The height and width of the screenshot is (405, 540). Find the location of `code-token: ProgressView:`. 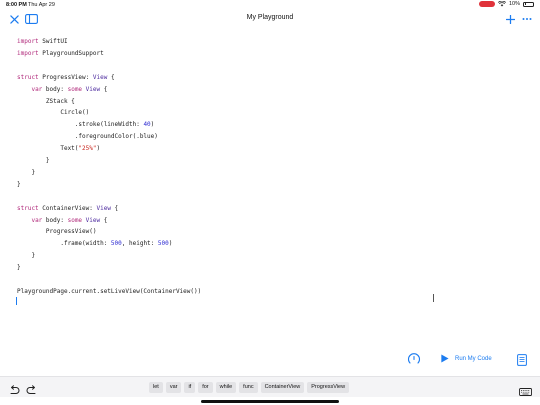

code-token: ProgressView: is located at coordinates (67, 77).